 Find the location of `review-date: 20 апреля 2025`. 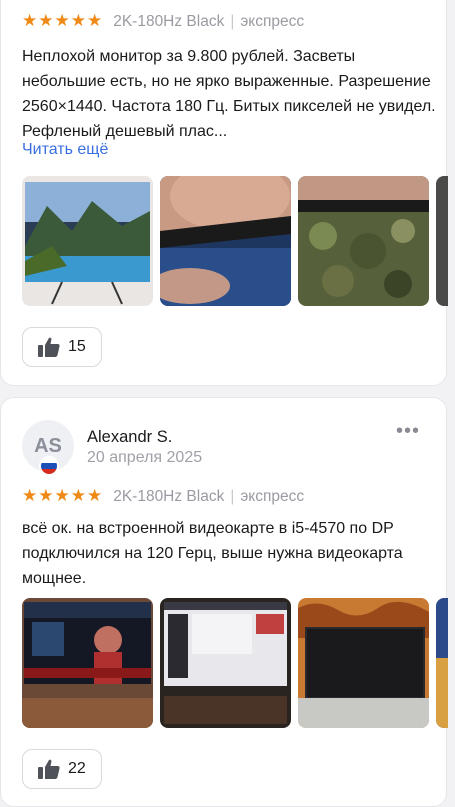

review-date: 20 апреля 2025 is located at coordinates (145, 457).